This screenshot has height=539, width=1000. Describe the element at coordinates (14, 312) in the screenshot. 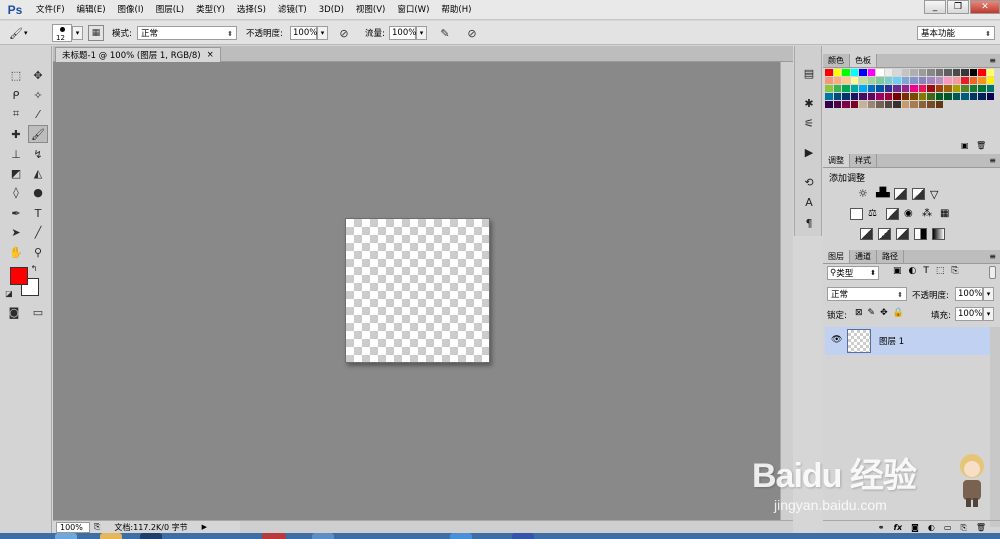

I see `quick-mask-icon: ◙` at that location.